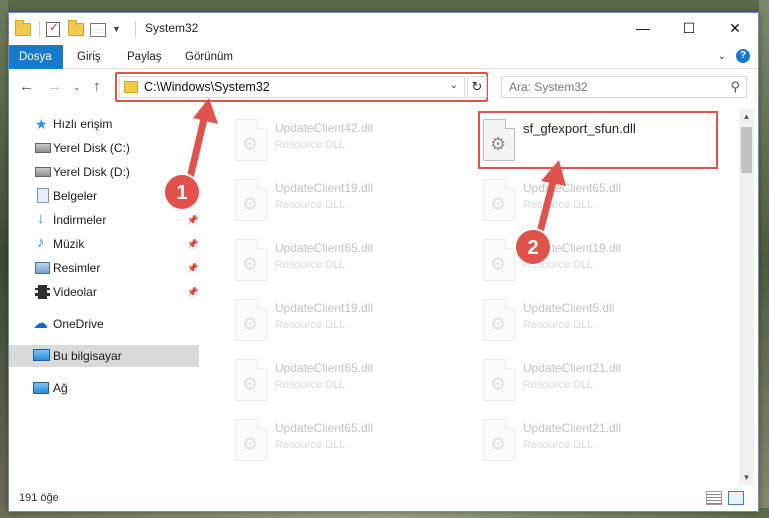 The width and height of the screenshot is (769, 518). Describe the element at coordinates (548, 87) in the screenshot. I see `search-placeholder: Ara: System32` at that location.